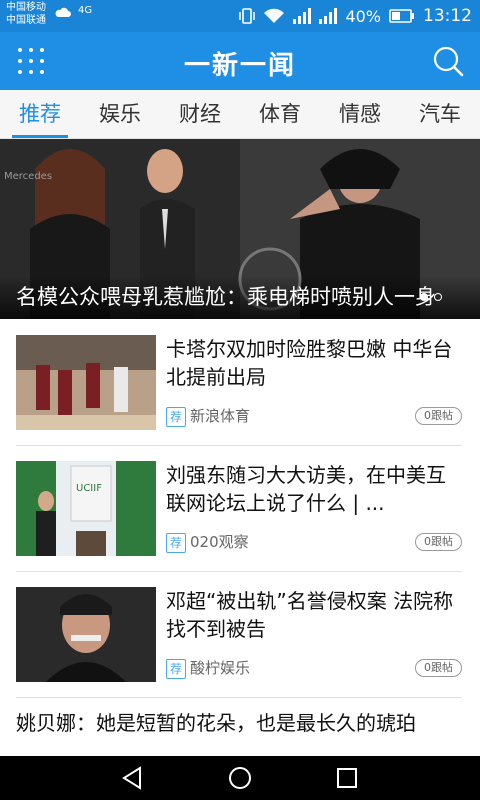 This screenshot has width=480, height=800. Describe the element at coordinates (447, 16) in the screenshot. I see `clock: 13:12` at that location.